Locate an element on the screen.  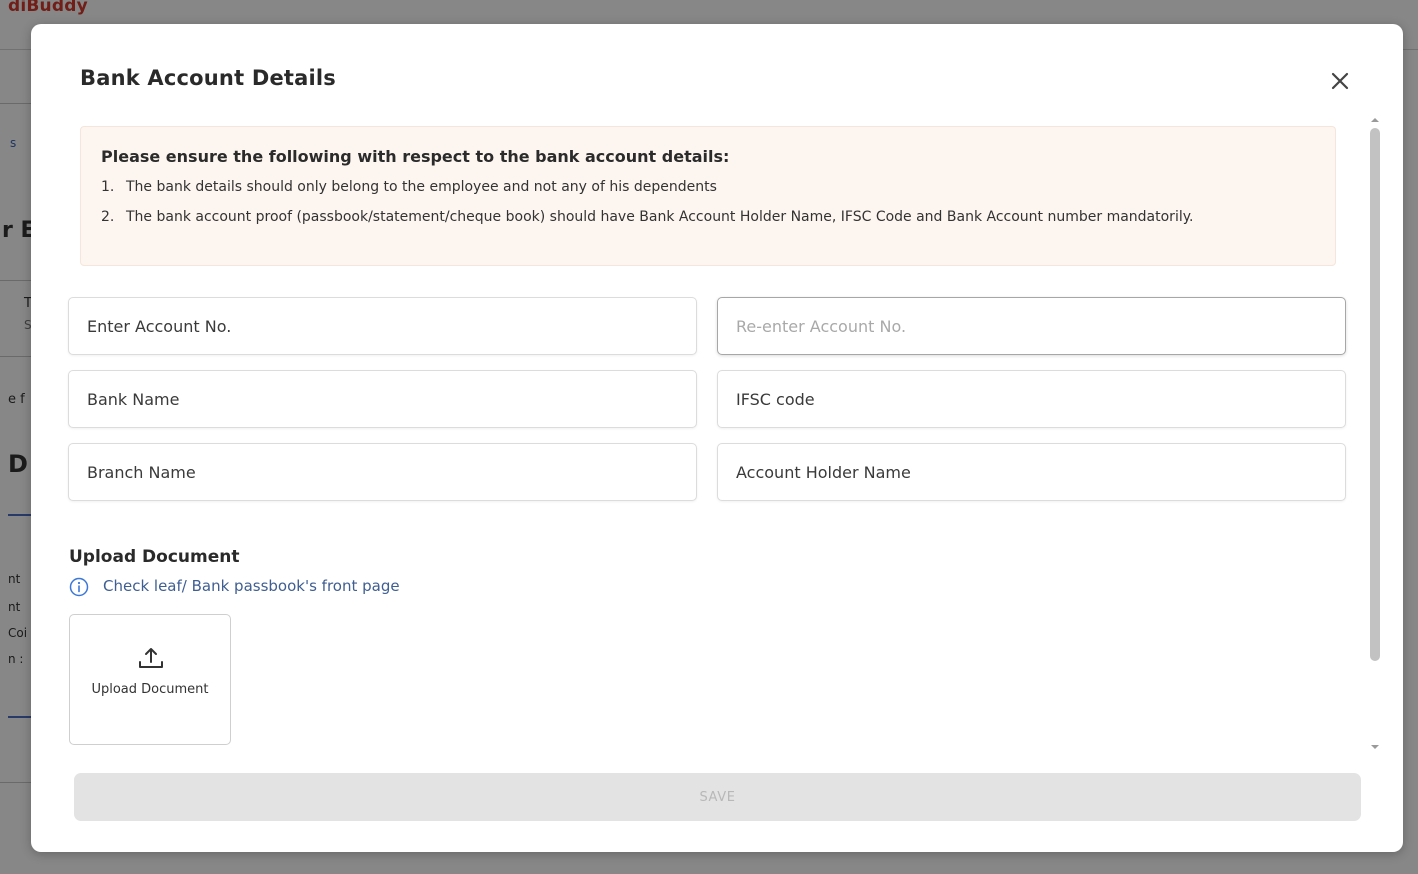
ifsc-code-input is located at coordinates (1031, 399).